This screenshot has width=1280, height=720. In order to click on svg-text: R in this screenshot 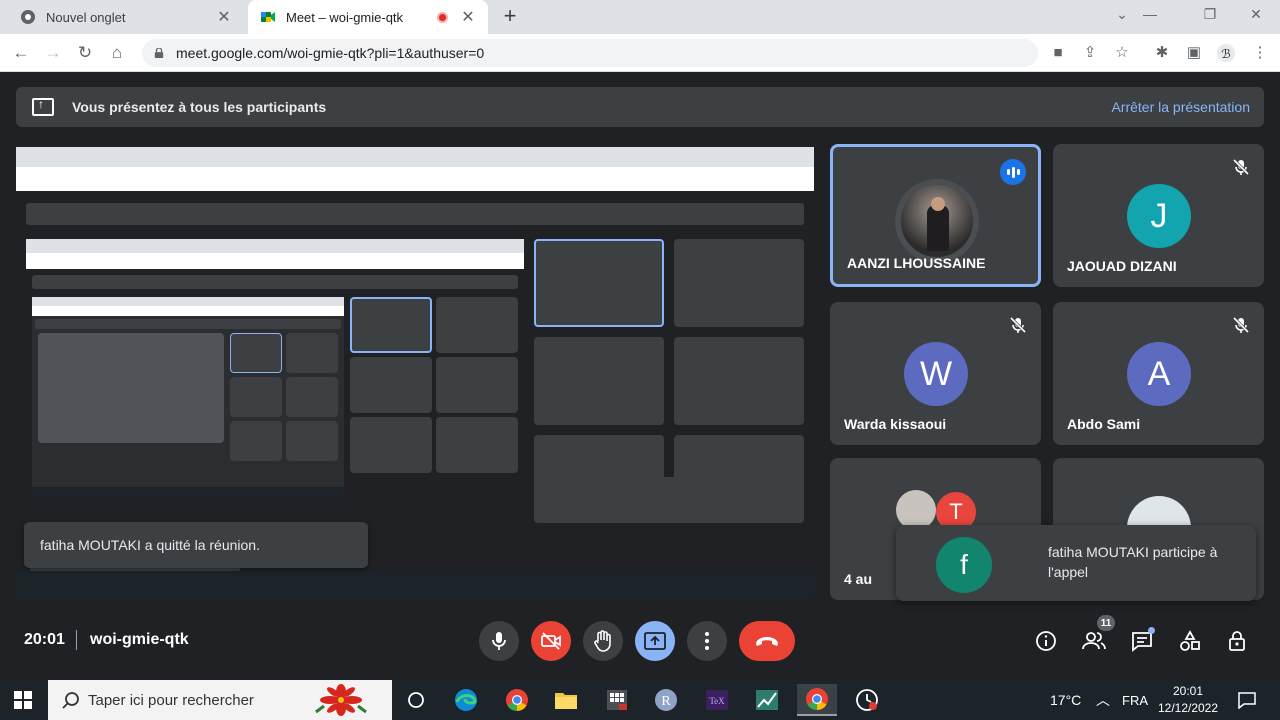, I will do `click(666, 701)`.